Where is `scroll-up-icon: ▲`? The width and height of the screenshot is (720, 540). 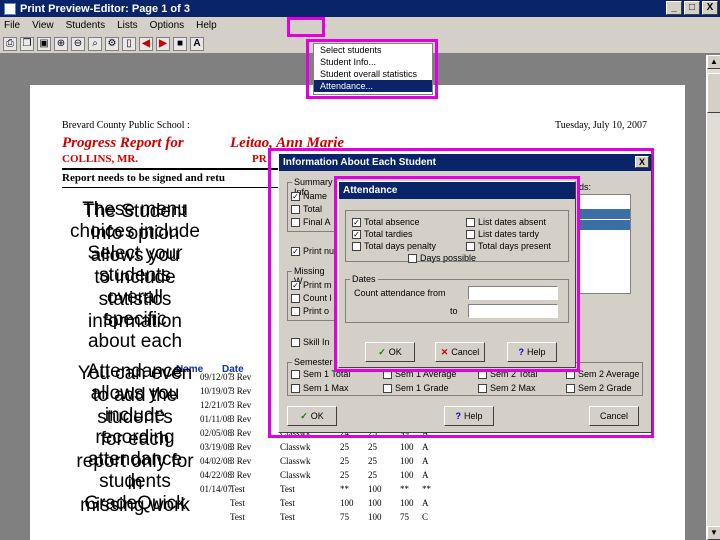
scroll-up-icon: ▲ is located at coordinates (713, 62).